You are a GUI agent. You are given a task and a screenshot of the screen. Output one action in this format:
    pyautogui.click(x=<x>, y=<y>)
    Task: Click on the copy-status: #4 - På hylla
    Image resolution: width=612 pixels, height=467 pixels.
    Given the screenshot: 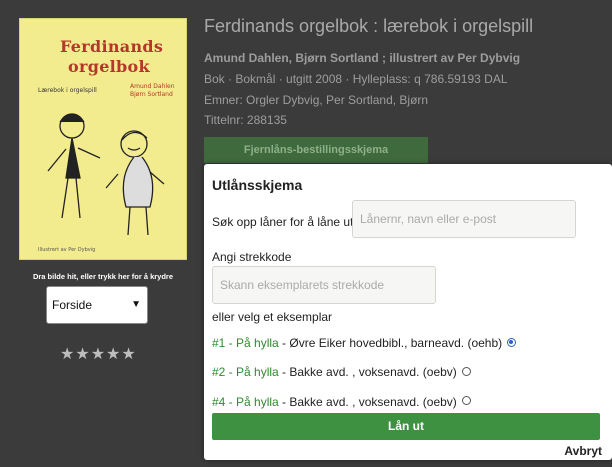 What is the action you would take?
    pyautogui.click(x=245, y=402)
    